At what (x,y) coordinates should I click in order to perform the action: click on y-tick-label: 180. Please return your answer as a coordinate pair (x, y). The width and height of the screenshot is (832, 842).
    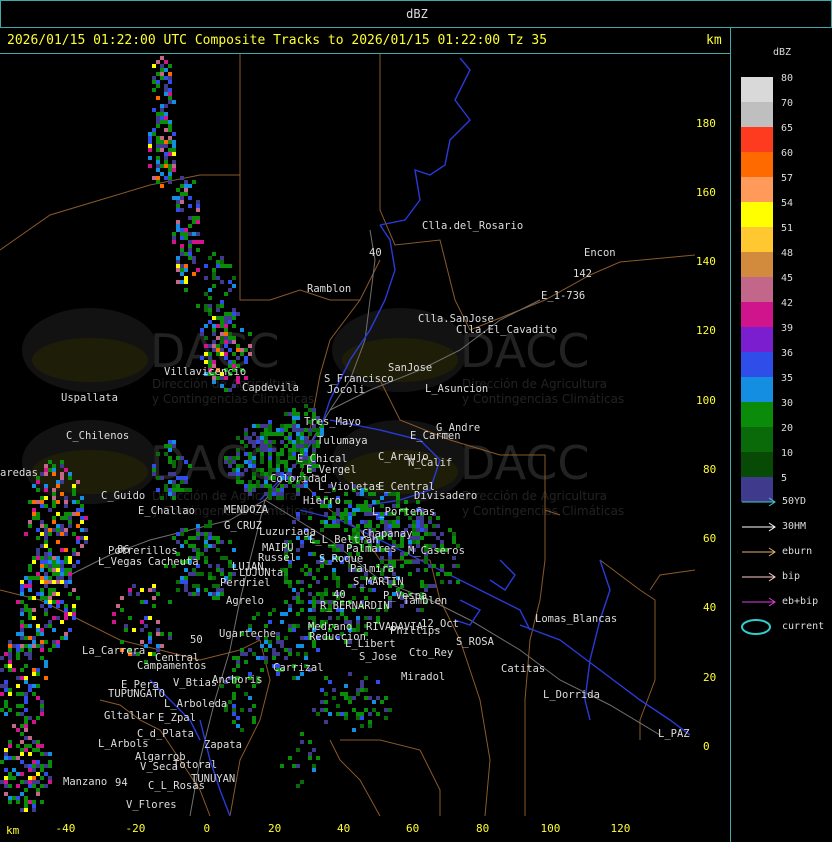
    Looking at the image, I should click on (706, 123).